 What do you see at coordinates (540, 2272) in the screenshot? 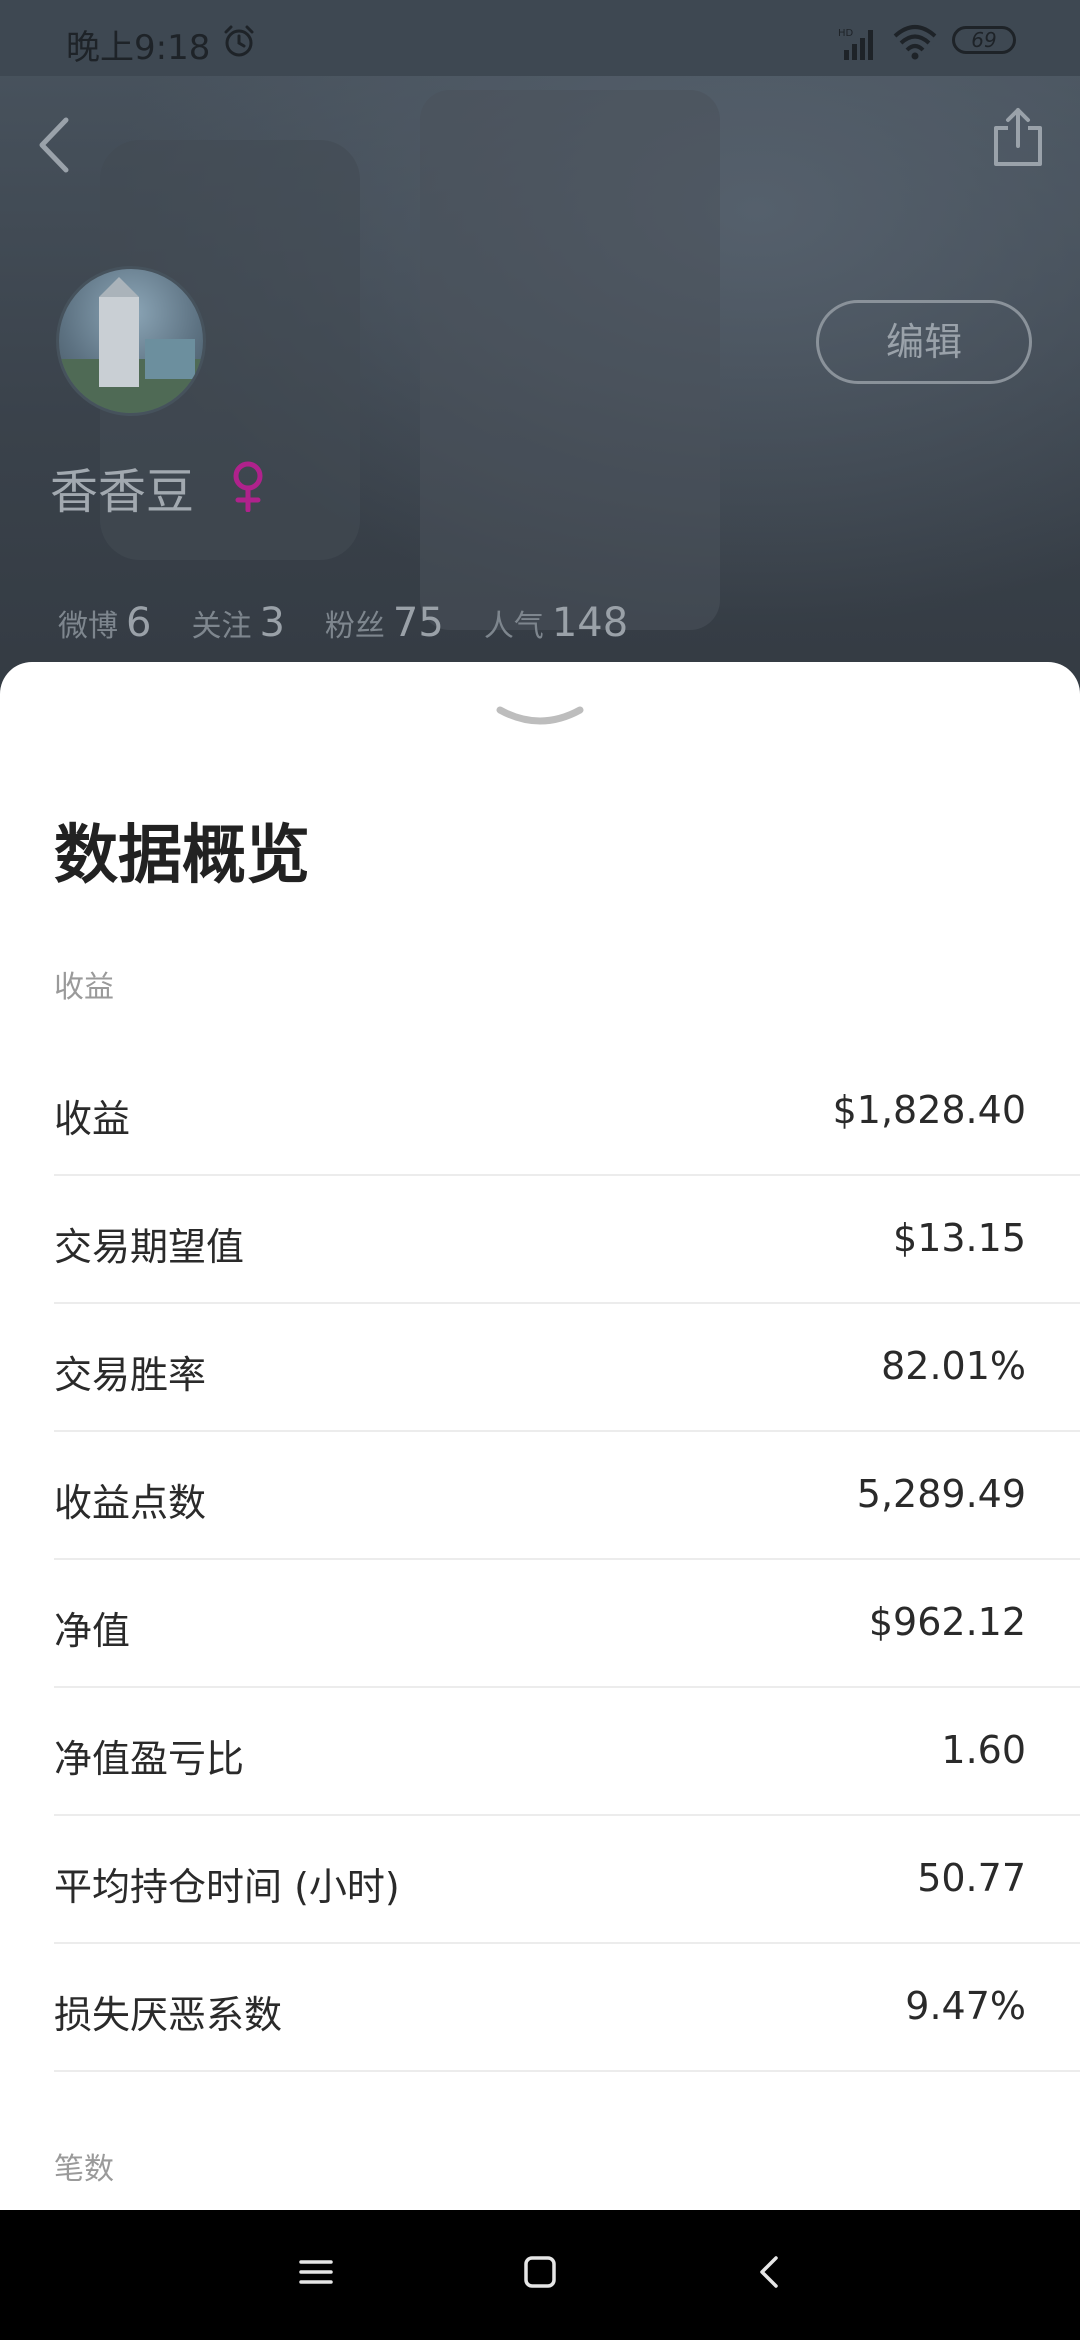
I see `home-icon` at bounding box center [540, 2272].